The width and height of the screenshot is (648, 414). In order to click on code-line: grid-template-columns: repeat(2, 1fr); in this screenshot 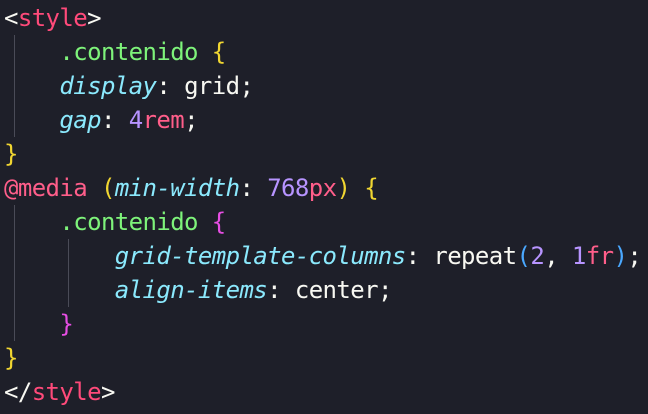, I will do `click(326, 256)`.